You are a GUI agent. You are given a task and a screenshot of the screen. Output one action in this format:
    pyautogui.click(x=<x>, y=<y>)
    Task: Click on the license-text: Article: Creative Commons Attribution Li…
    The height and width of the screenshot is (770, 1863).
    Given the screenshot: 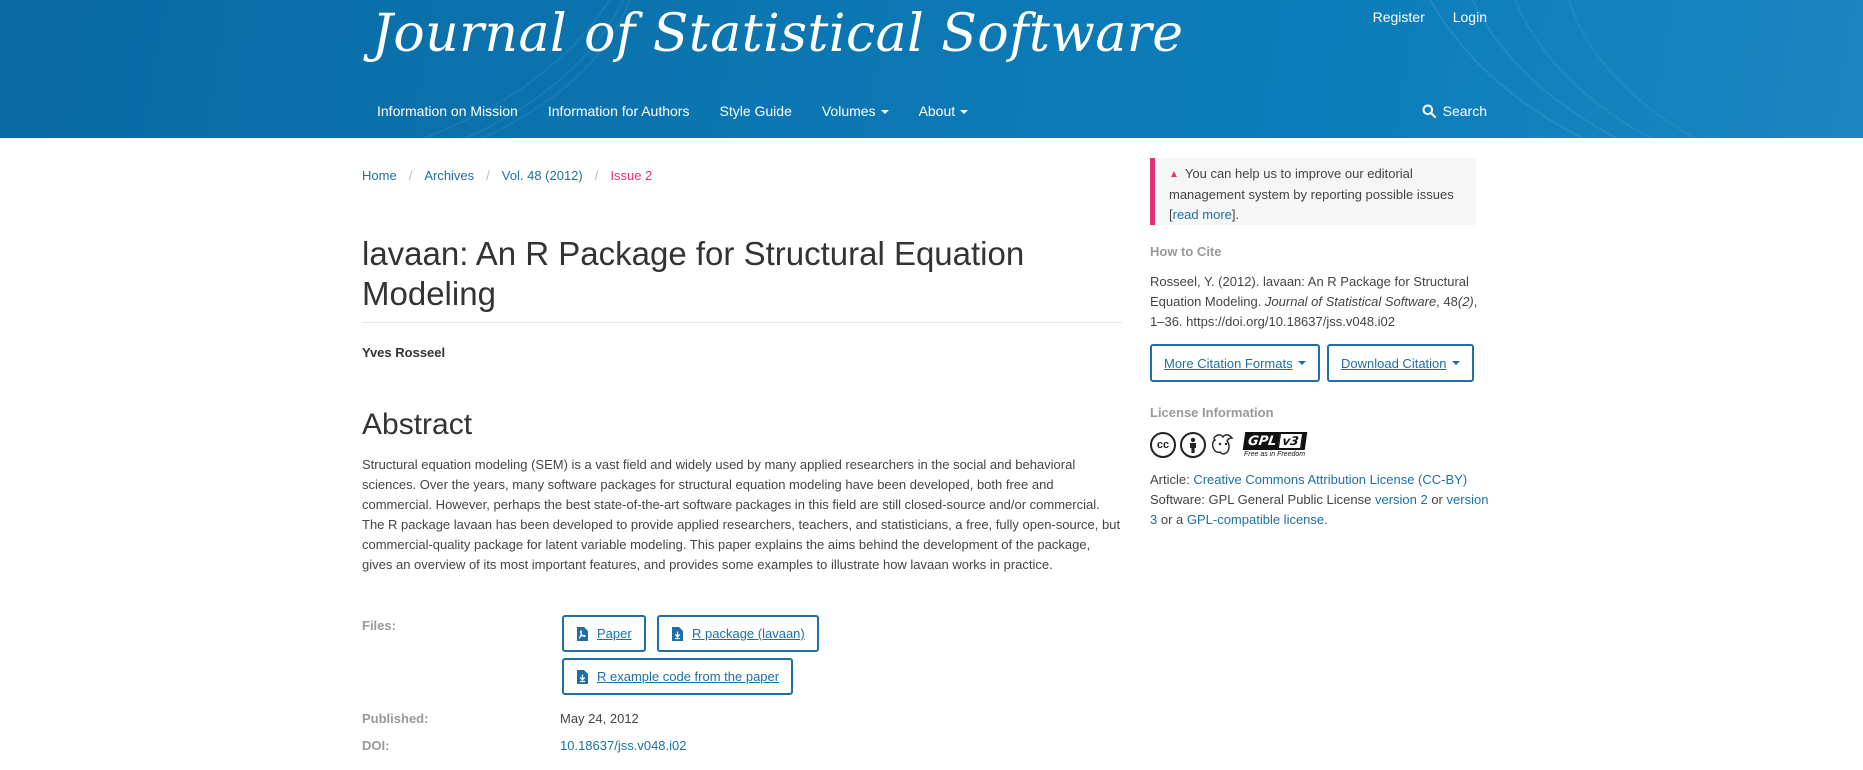 What is the action you would take?
    pyautogui.click(x=1322, y=500)
    